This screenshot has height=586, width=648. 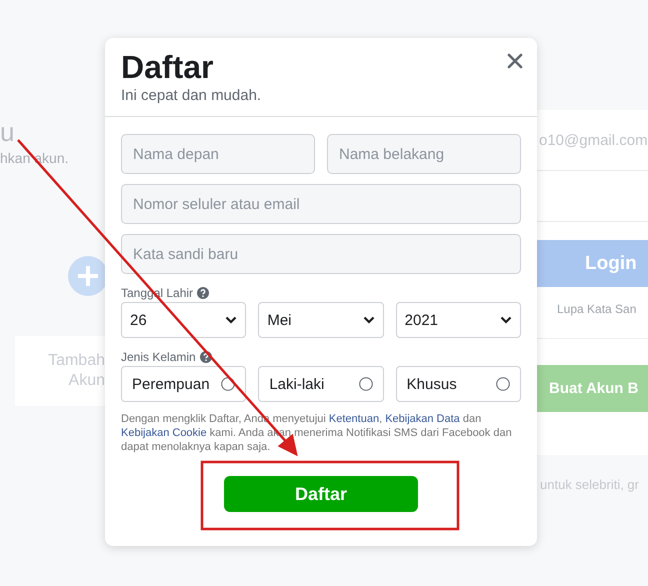 What do you see at coordinates (7, 132) in the screenshot?
I see `heading-fragment: u` at bounding box center [7, 132].